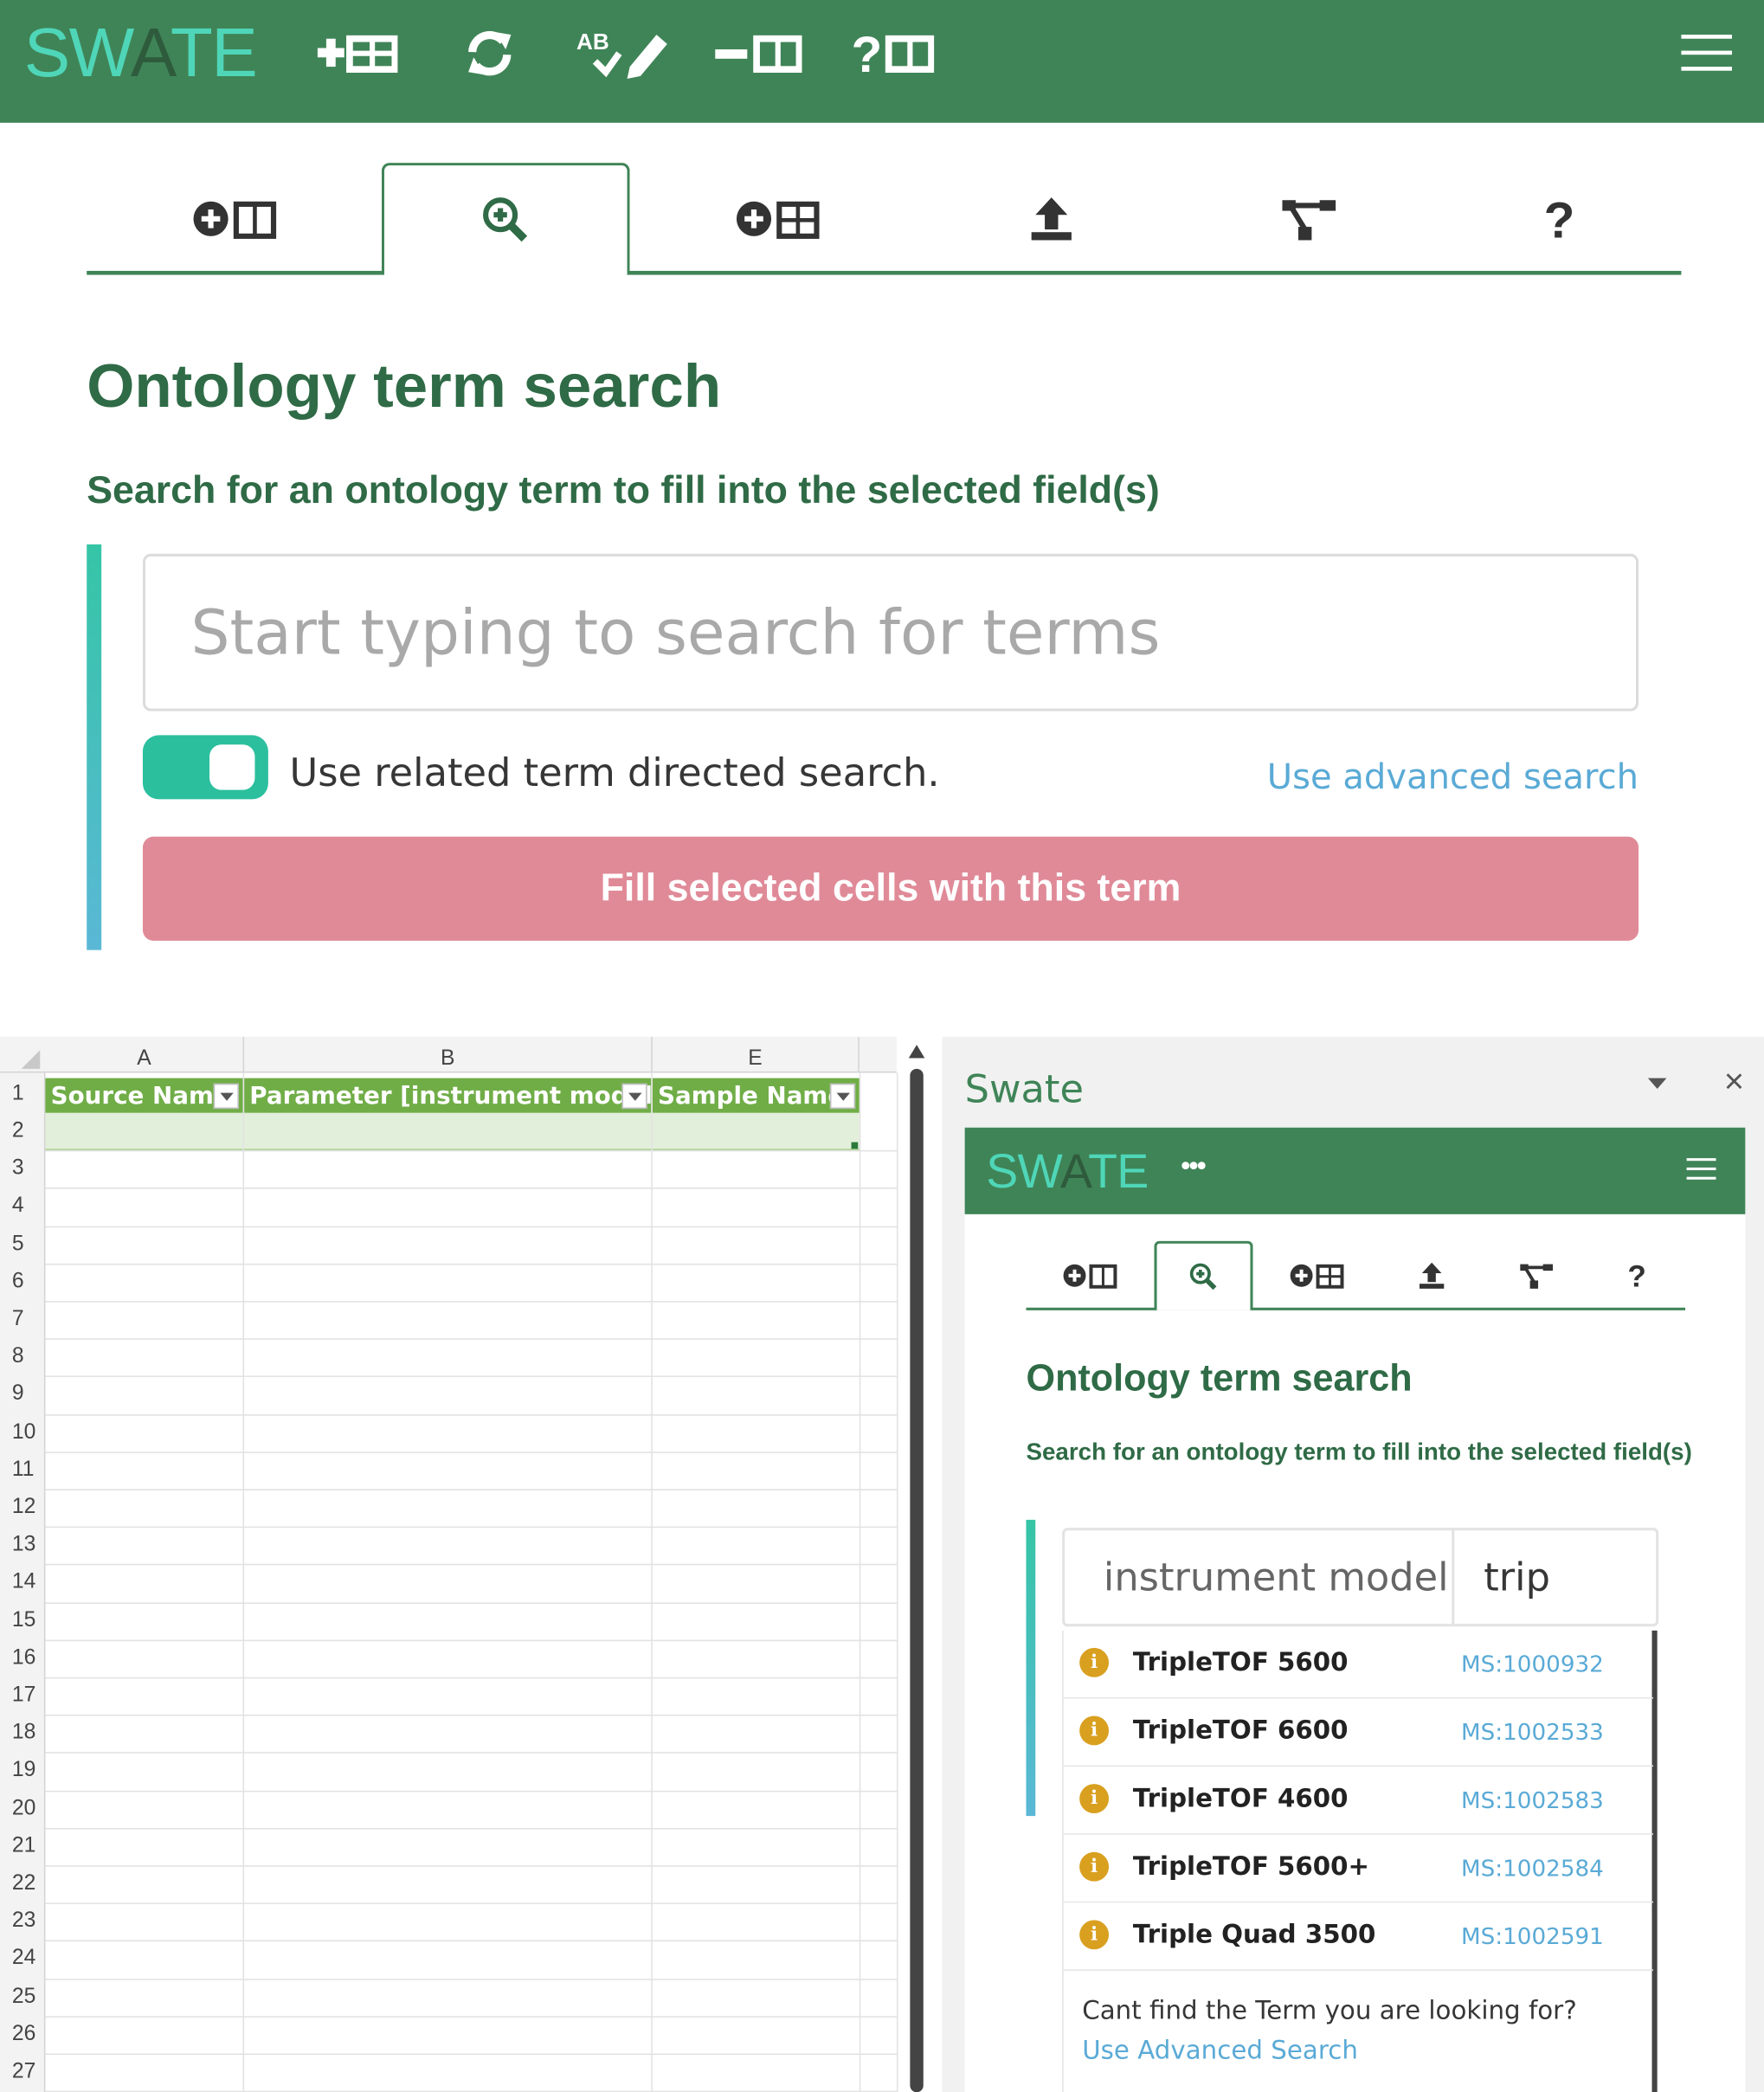 This screenshot has width=1764, height=2092. I want to click on row-header: 2, so click(22, 1131).